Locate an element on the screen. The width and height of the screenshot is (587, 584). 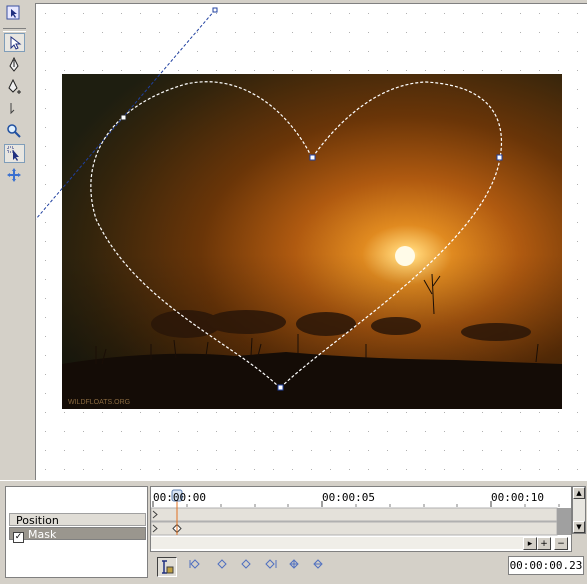
keyframe-toolbar: 00:00:00.23 is located at coordinates (368, 567).